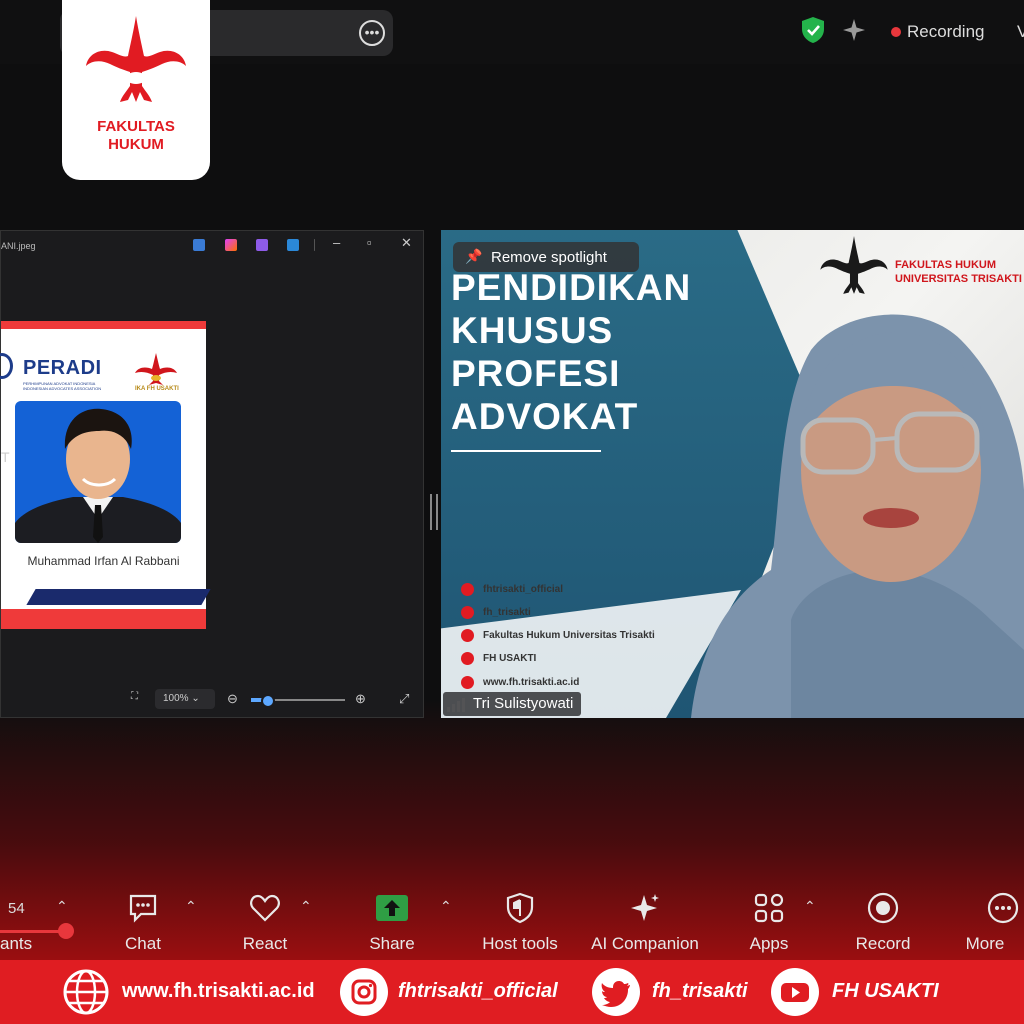 The width and height of the screenshot is (1024, 1024). What do you see at coordinates (520, 943) in the screenshot?
I see `host-tools-label: Host tools` at bounding box center [520, 943].